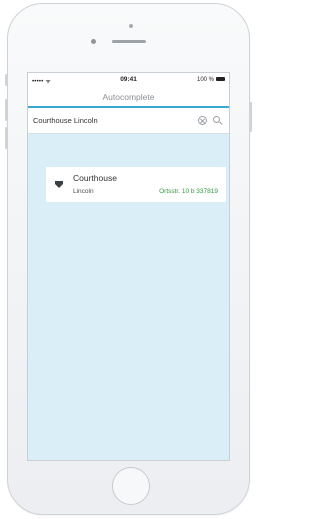 This screenshot has height=519, width=320. Describe the element at coordinates (129, 41) in the screenshot. I see `earpiece-speaker` at that location.